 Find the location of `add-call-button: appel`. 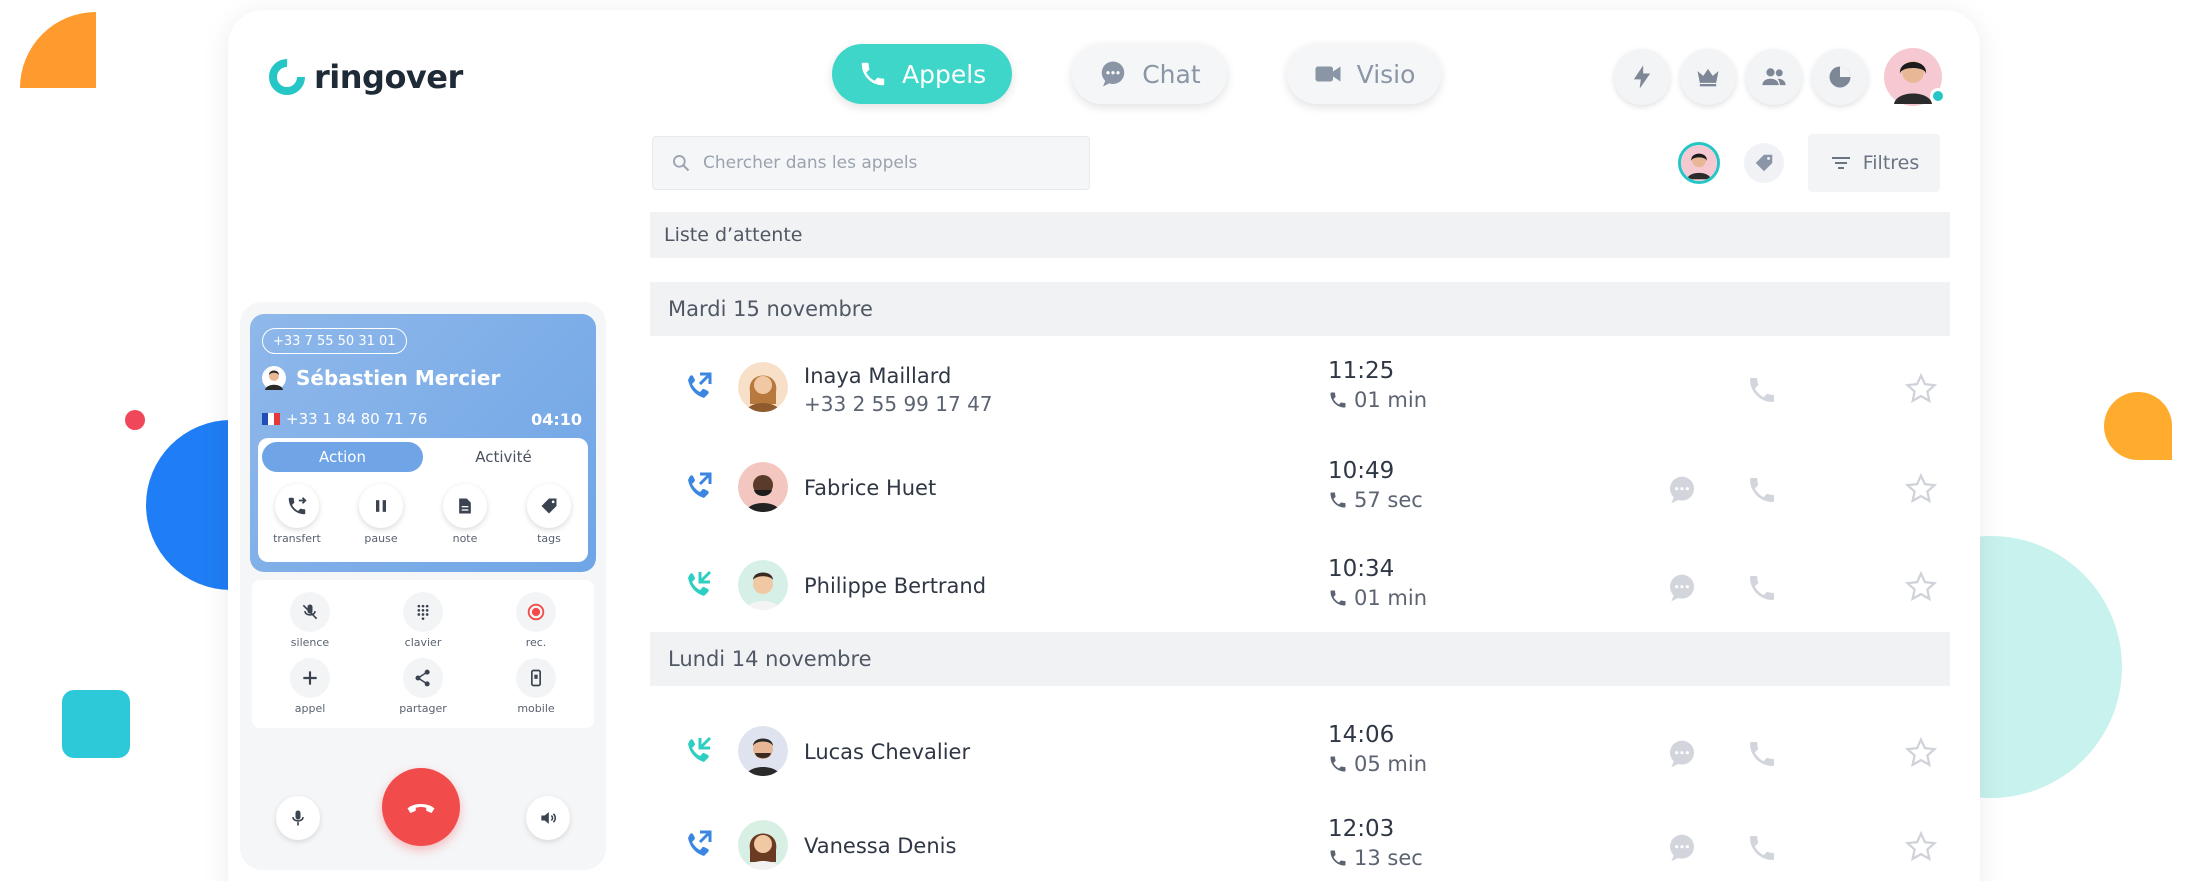

add-call-button: appel is located at coordinates (310, 686).